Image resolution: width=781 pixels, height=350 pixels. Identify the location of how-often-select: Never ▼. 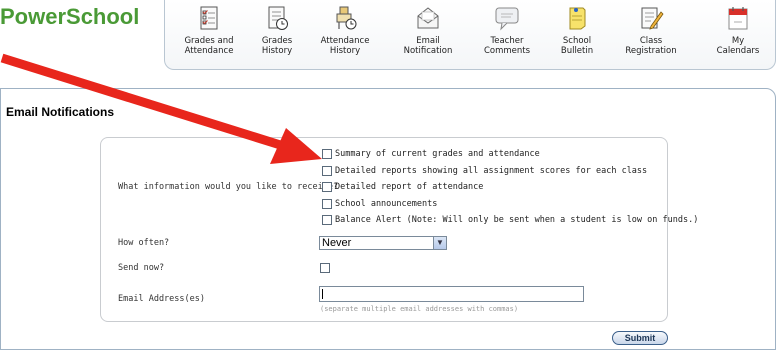
(383, 243).